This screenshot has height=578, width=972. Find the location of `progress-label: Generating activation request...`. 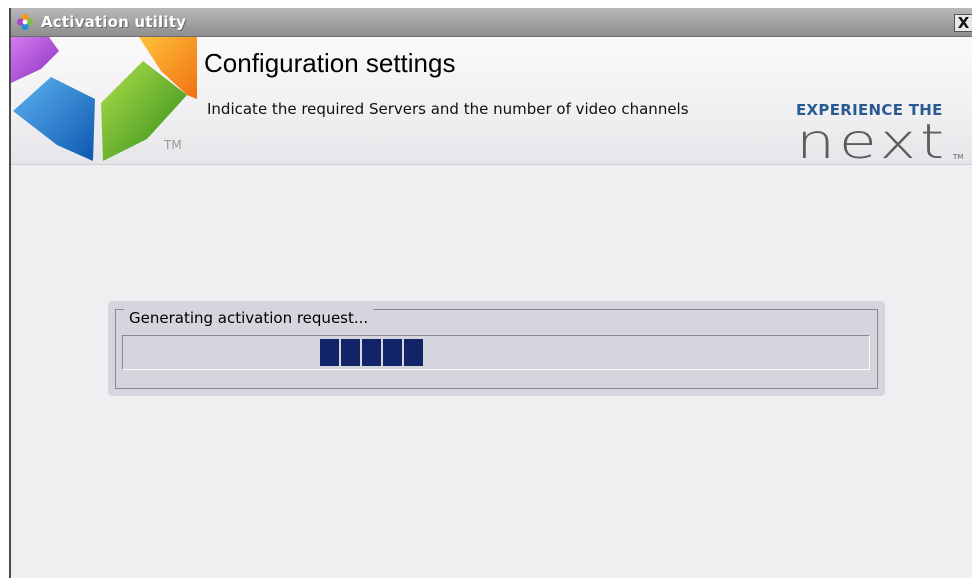

progress-label: Generating activation request... is located at coordinates (249, 318).